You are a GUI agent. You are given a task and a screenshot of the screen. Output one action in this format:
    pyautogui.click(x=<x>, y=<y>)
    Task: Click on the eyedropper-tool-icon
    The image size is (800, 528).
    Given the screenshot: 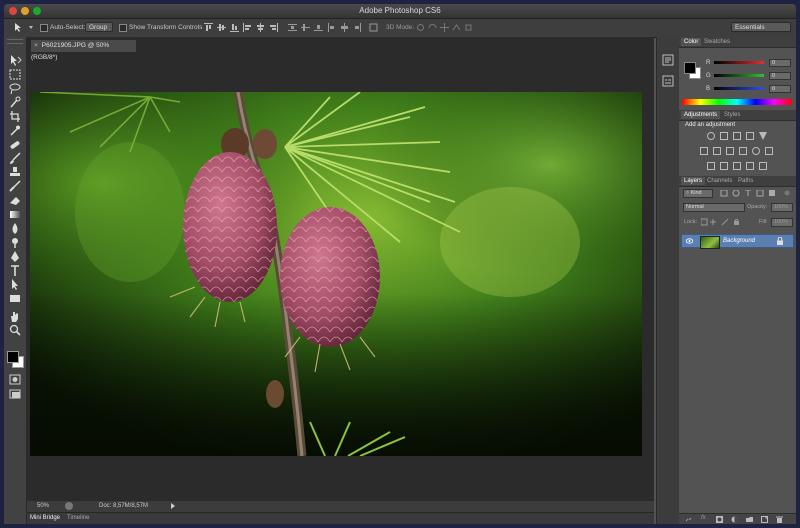 What is the action you would take?
    pyautogui.click(x=15, y=130)
    